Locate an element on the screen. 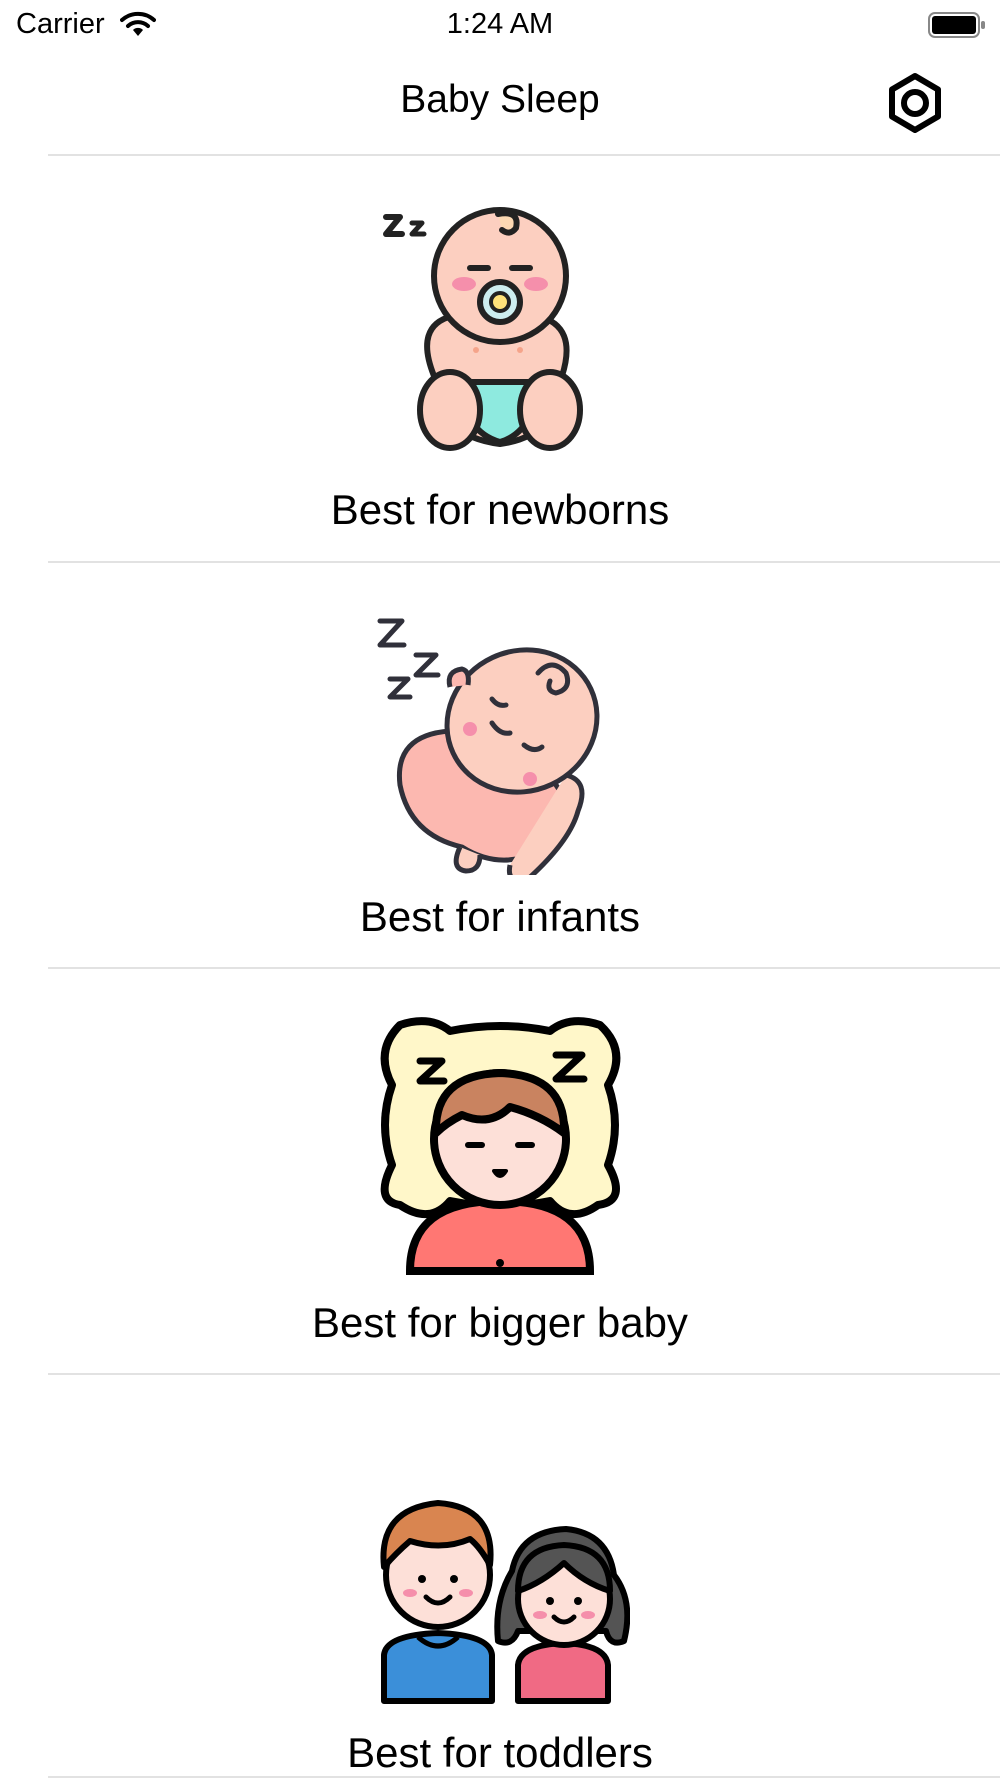  list-item-label: Best for toddlers is located at coordinates (500, 1752).